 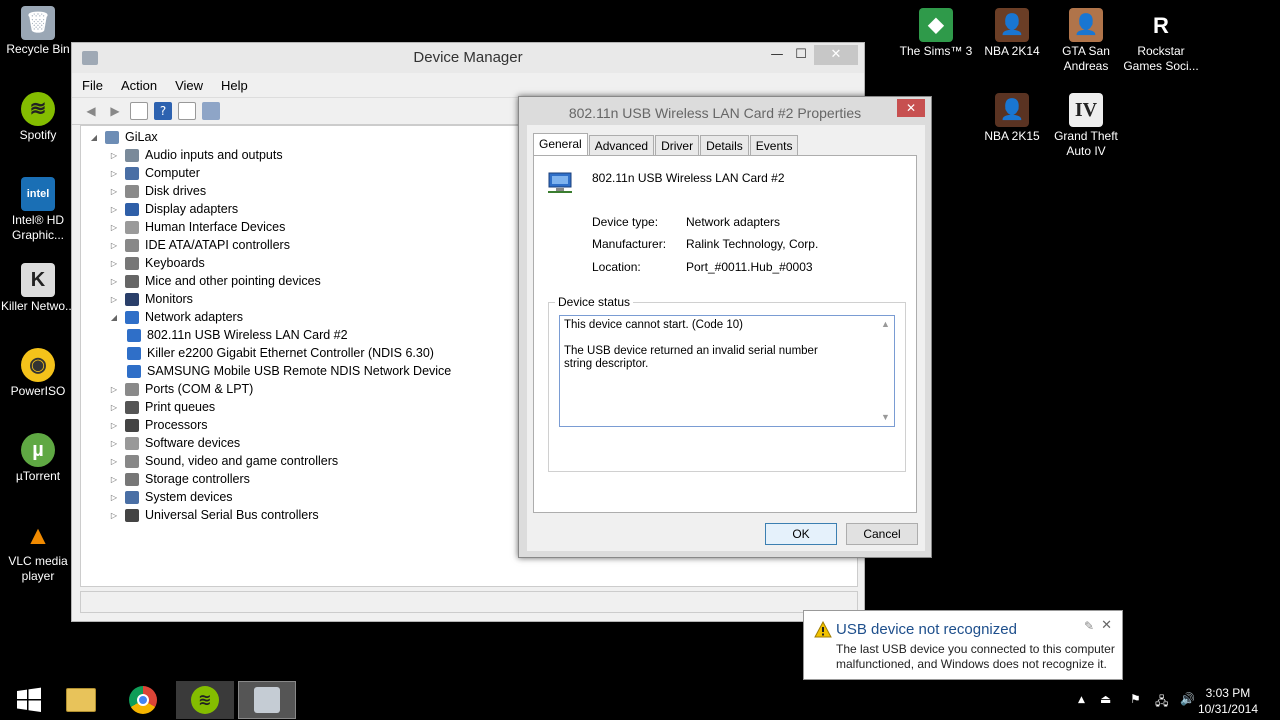 What do you see at coordinates (1105, 699) in the screenshot?
I see `usb-tray-icon: ⏏` at bounding box center [1105, 699].